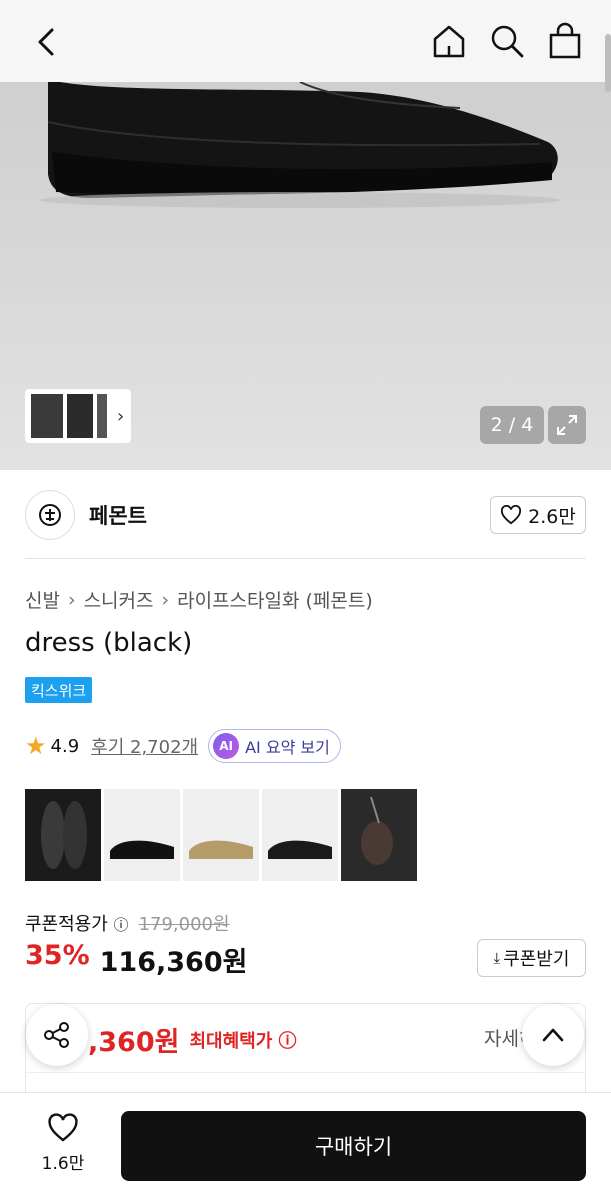 The width and height of the screenshot is (611, 1200). I want to click on info-icon: ⓘ, so click(121, 925).